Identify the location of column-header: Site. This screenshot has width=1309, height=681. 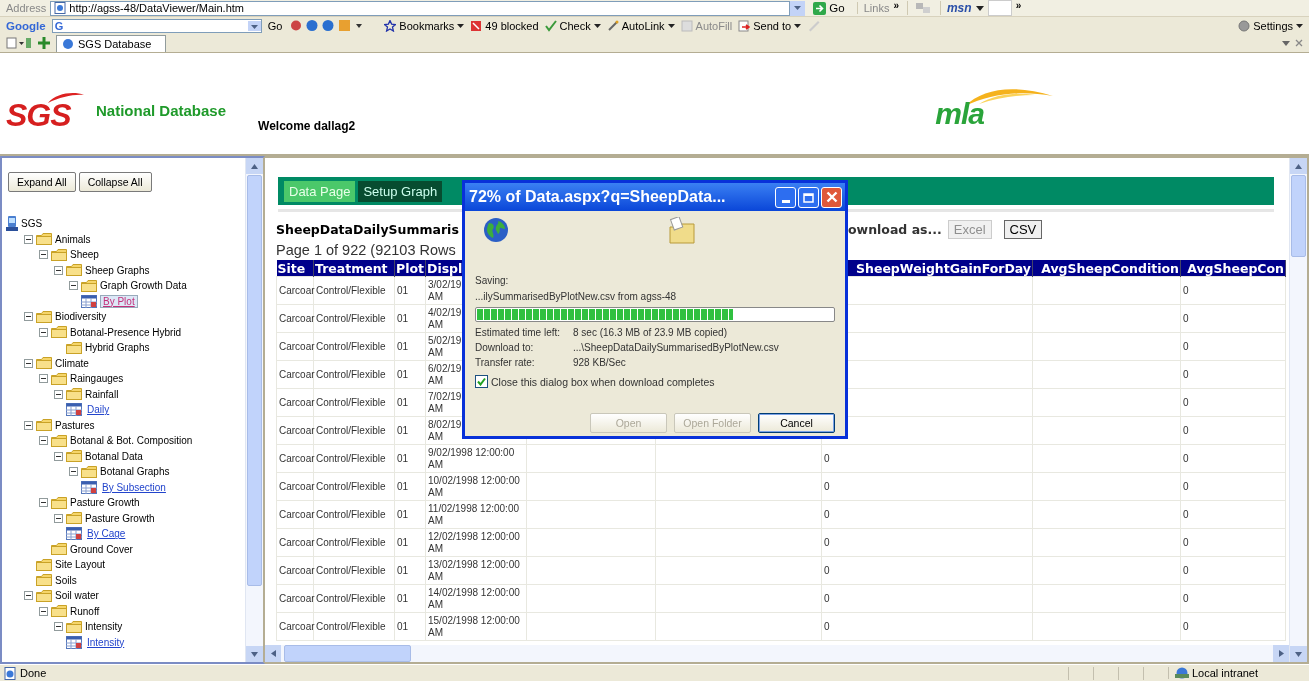
(295, 268).